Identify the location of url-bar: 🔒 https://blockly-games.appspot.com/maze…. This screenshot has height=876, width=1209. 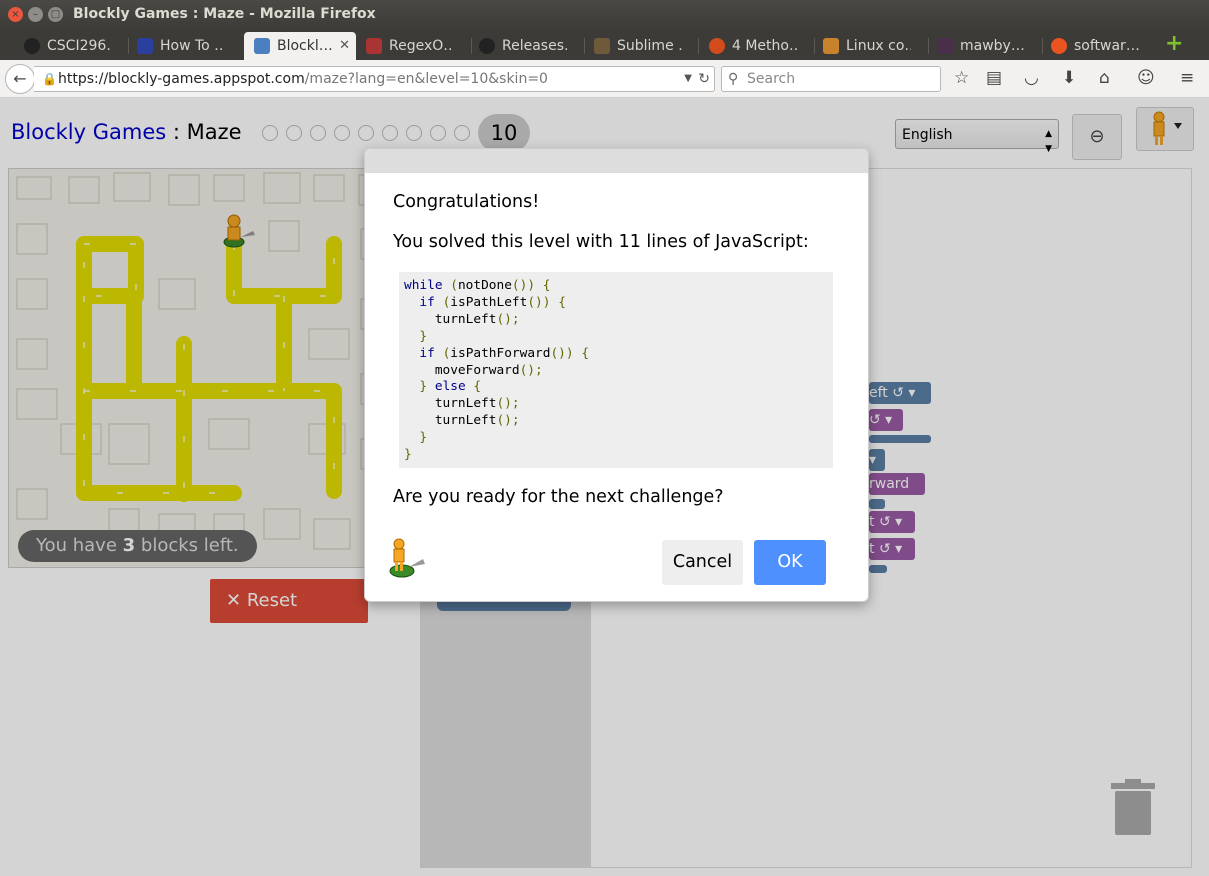
(374, 79).